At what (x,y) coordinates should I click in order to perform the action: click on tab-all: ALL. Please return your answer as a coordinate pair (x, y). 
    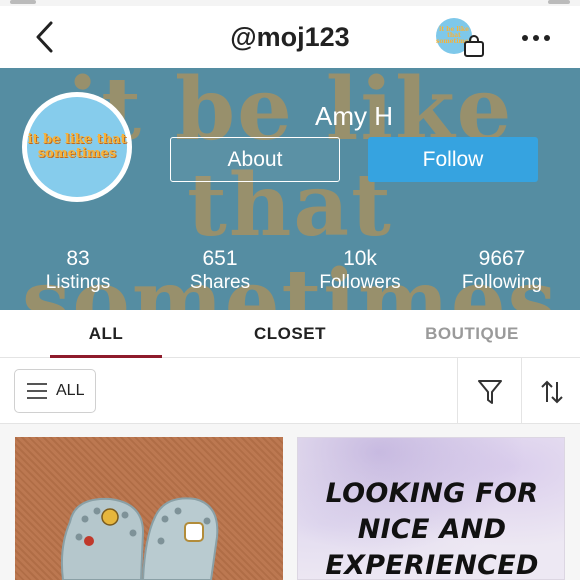
    Looking at the image, I should click on (106, 334).